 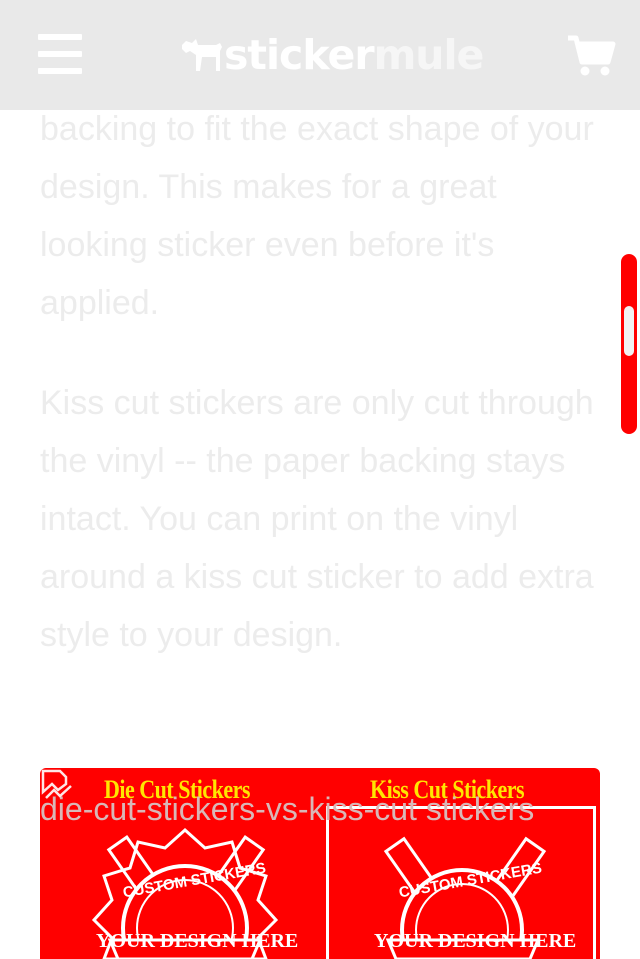 I want to click on hamburger-menu-icon, so click(x=60, y=54).